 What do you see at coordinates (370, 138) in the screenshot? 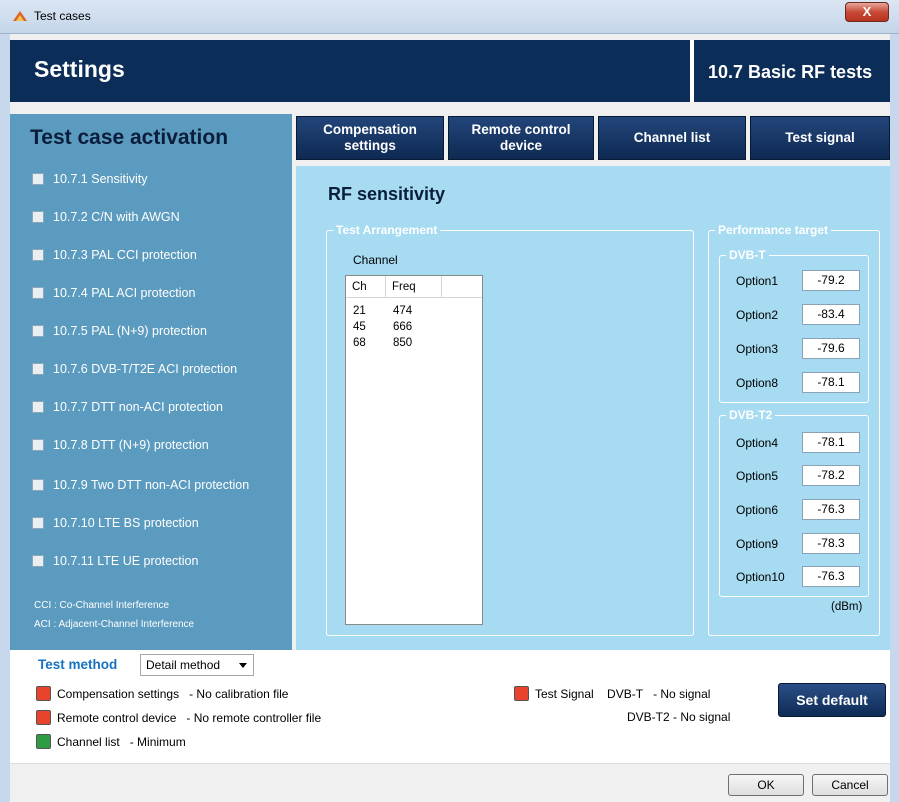
I see `tab-compensation-settings: Compensation settings` at bounding box center [370, 138].